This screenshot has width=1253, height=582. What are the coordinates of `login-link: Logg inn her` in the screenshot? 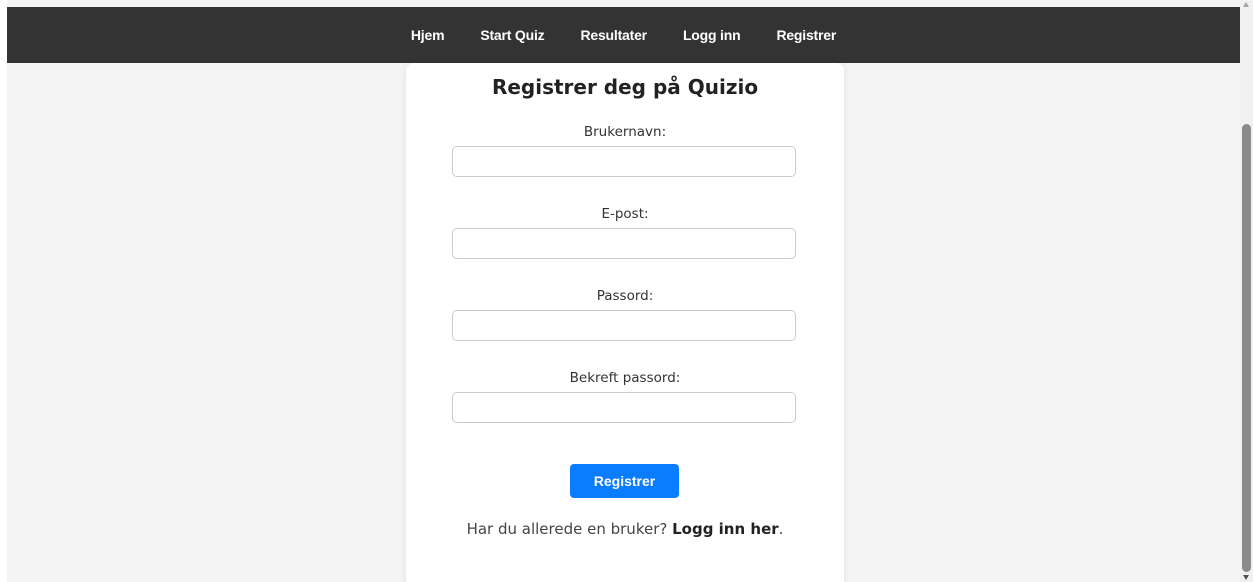 It's located at (725, 529).